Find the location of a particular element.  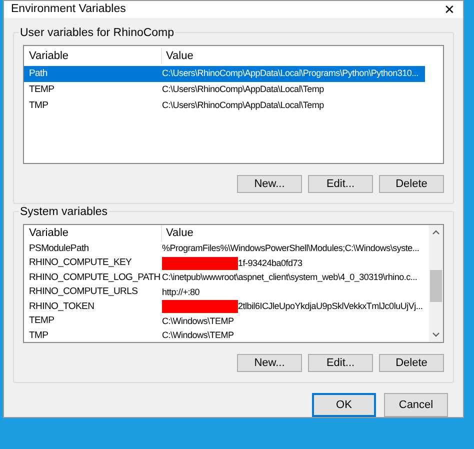

table-row: TEMP C:\Windows\TEMP is located at coordinates (225, 321).